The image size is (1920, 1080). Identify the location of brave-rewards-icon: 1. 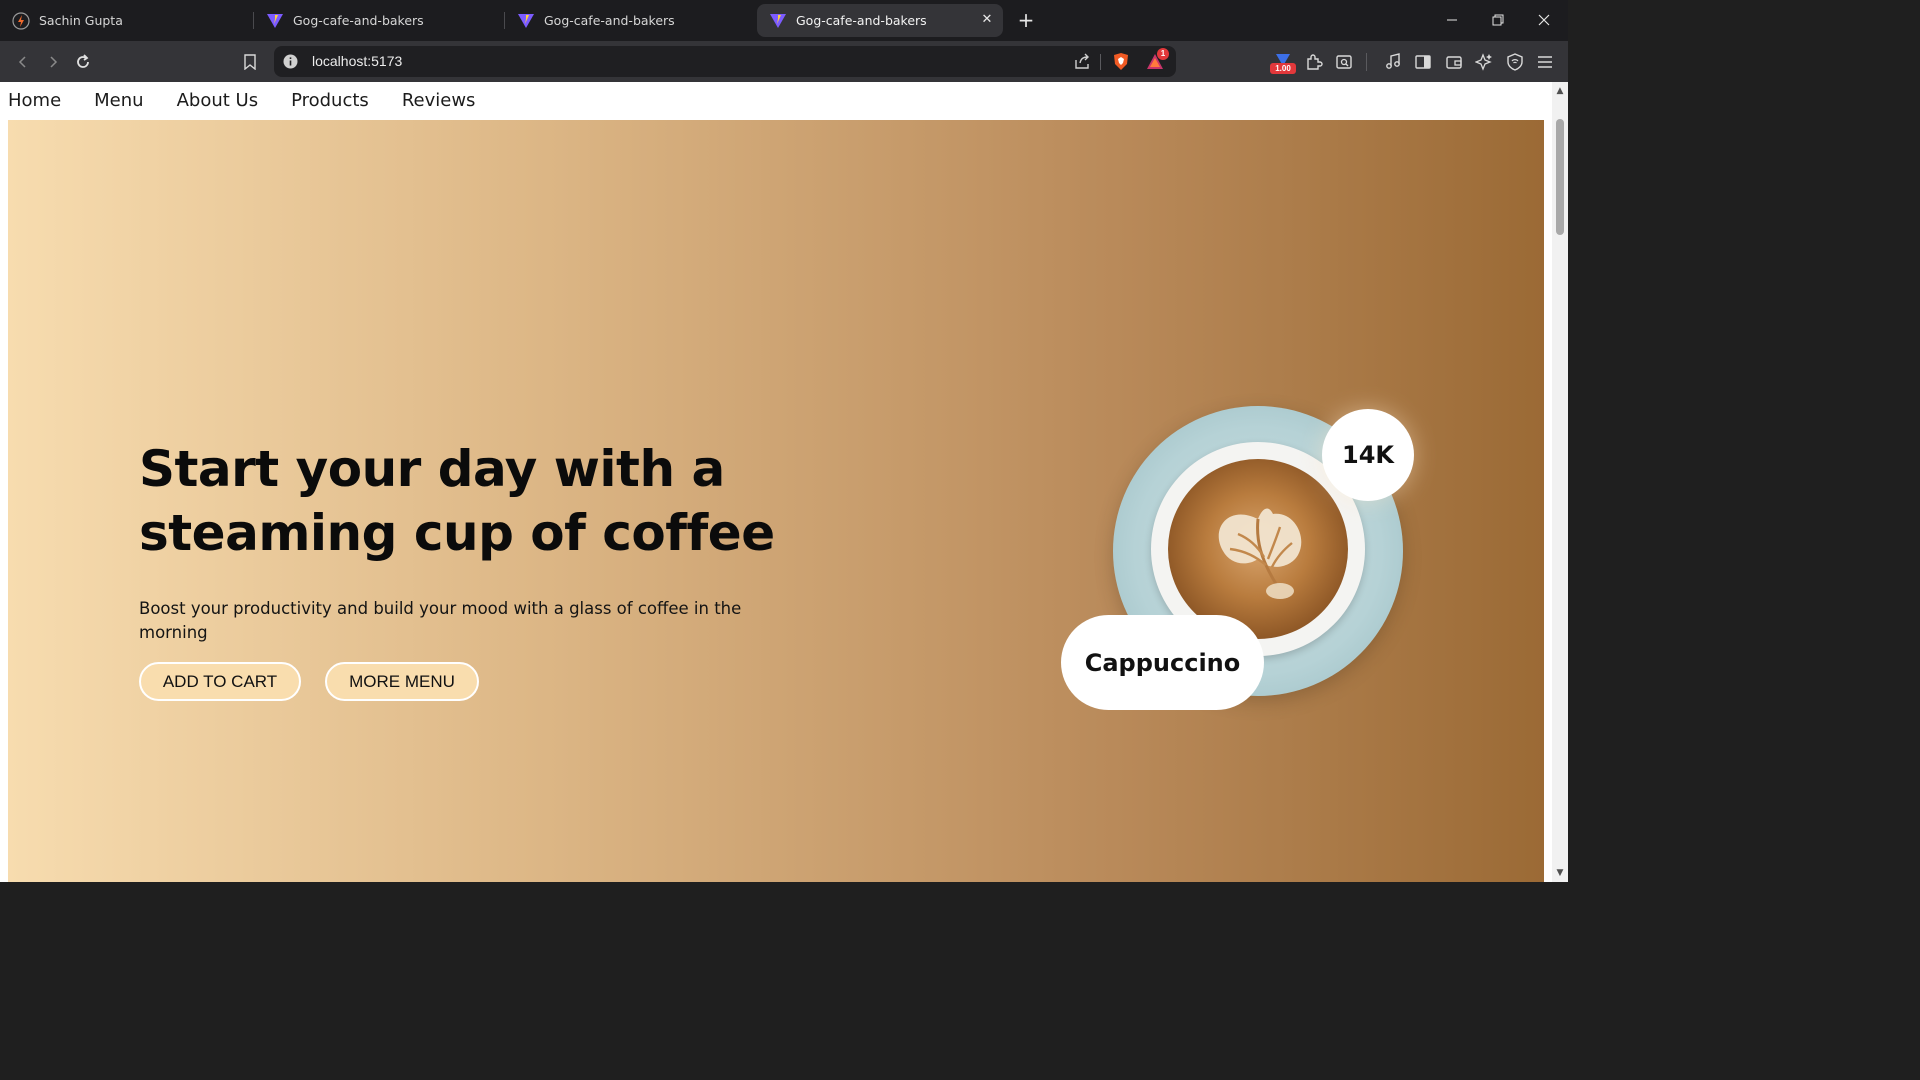
(1157, 61).